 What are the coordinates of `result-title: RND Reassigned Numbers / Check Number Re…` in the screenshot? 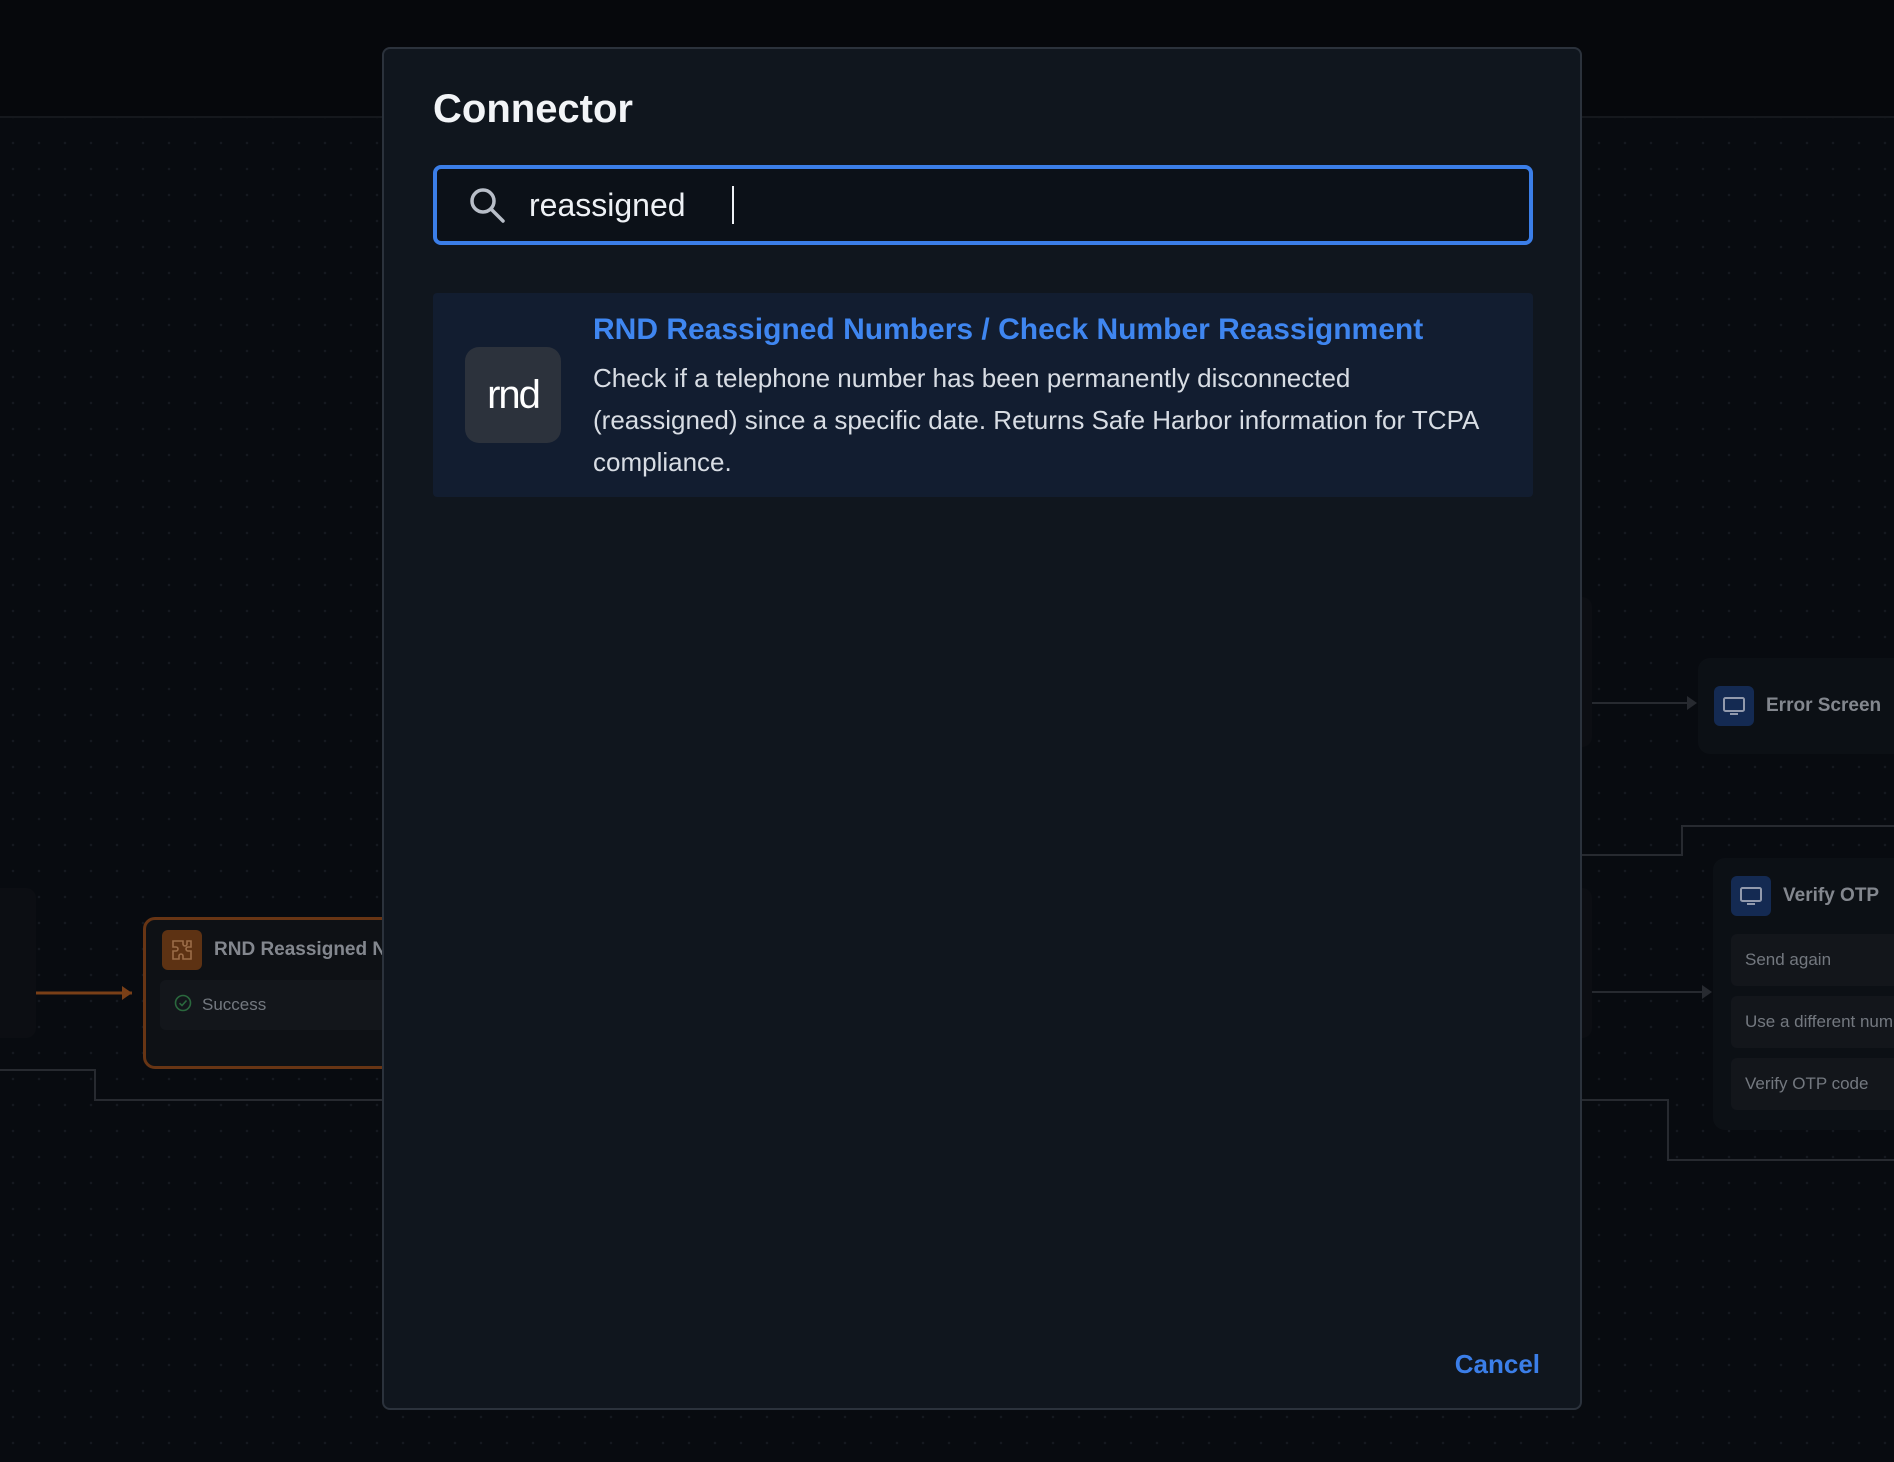 It's located at (1008, 329).